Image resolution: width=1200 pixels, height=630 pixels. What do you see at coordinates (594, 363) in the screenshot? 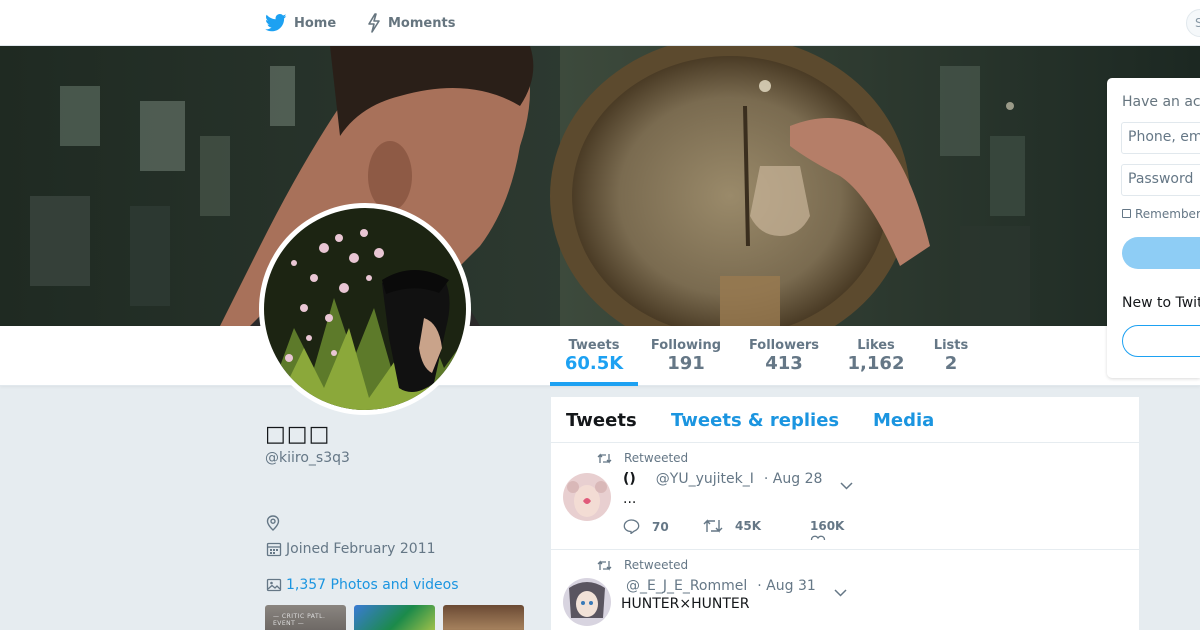
I see `stat-tweets-value: 60.5K` at bounding box center [594, 363].